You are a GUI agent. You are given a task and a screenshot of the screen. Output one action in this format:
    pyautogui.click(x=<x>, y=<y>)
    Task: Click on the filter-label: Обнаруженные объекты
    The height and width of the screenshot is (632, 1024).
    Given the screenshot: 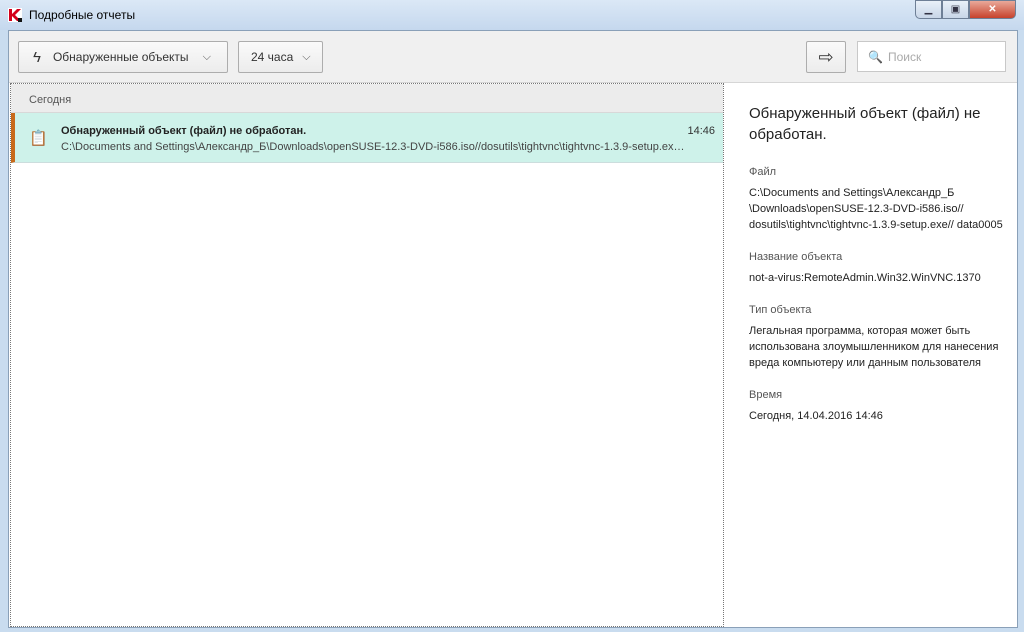 What is the action you would take?
    pyautogui.click(x=120, y=57)
    